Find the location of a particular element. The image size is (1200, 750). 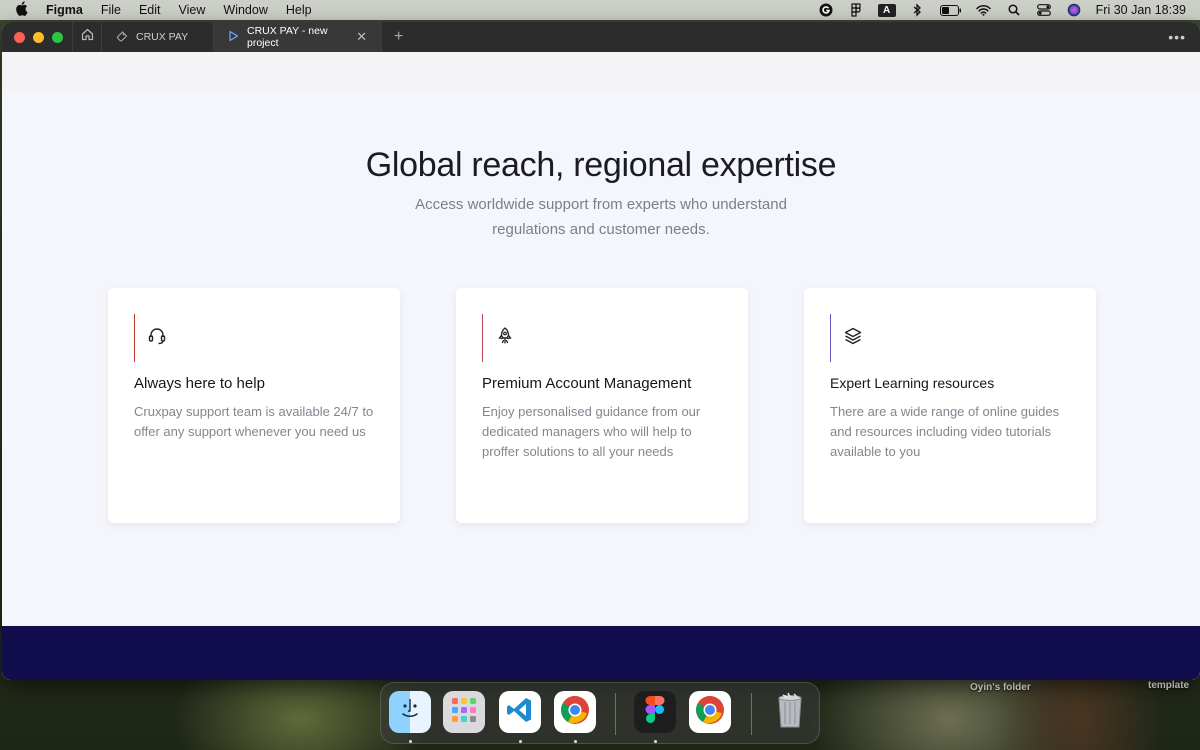

dock-app-trash is located at coordinates (790, 712).